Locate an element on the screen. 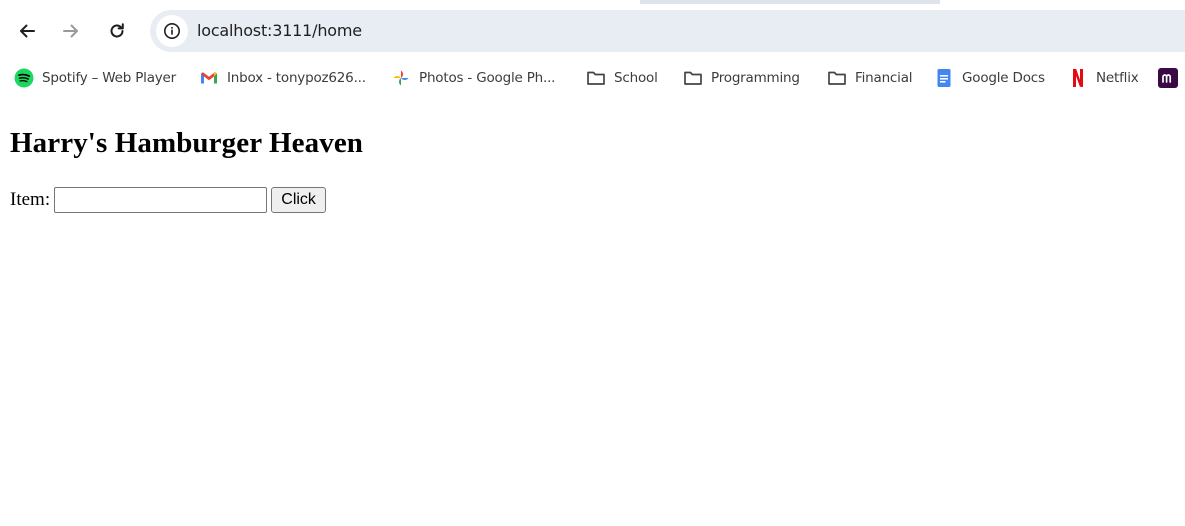  item-input is located at coordinates (161, 200).